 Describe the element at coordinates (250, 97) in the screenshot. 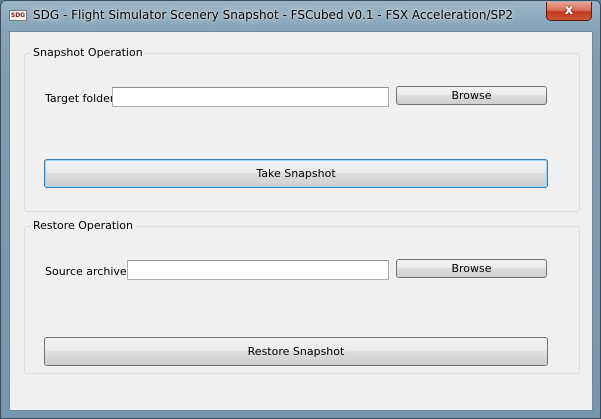

I see `target-folder-input` at that location.